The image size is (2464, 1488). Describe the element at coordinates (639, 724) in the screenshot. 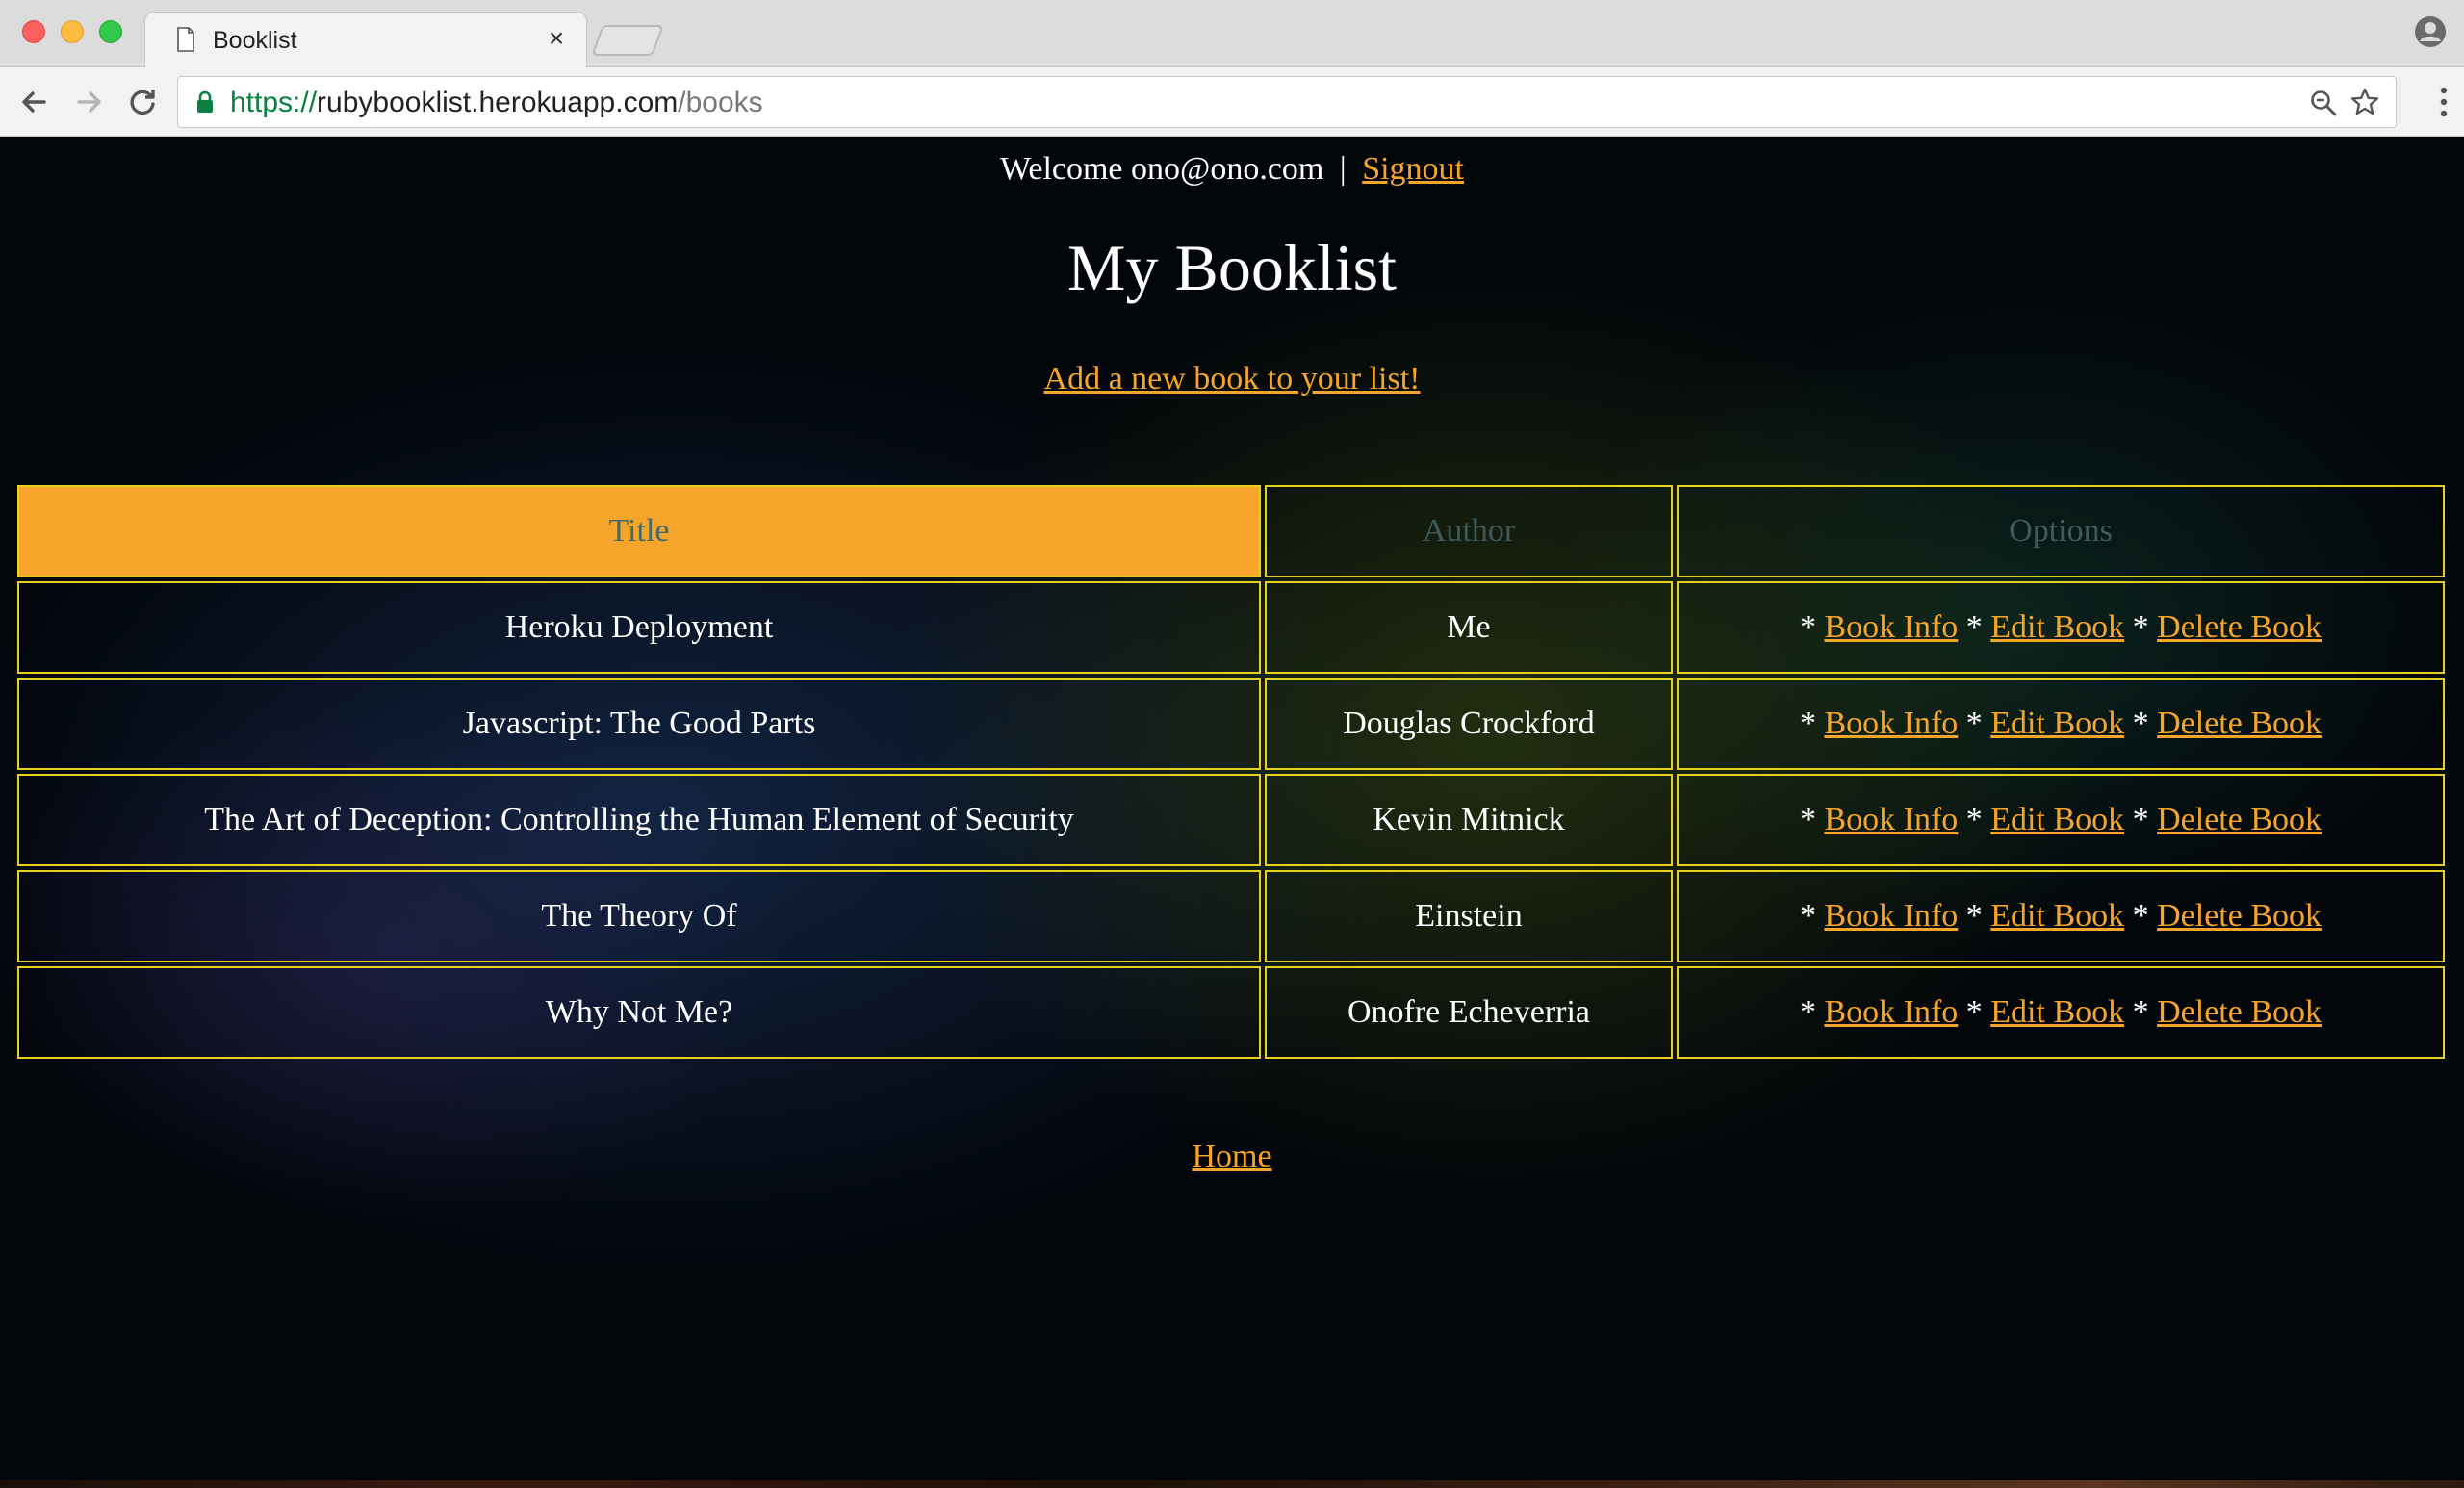

I see `book-title-cell: Javascript: The Good Parts` at that location.